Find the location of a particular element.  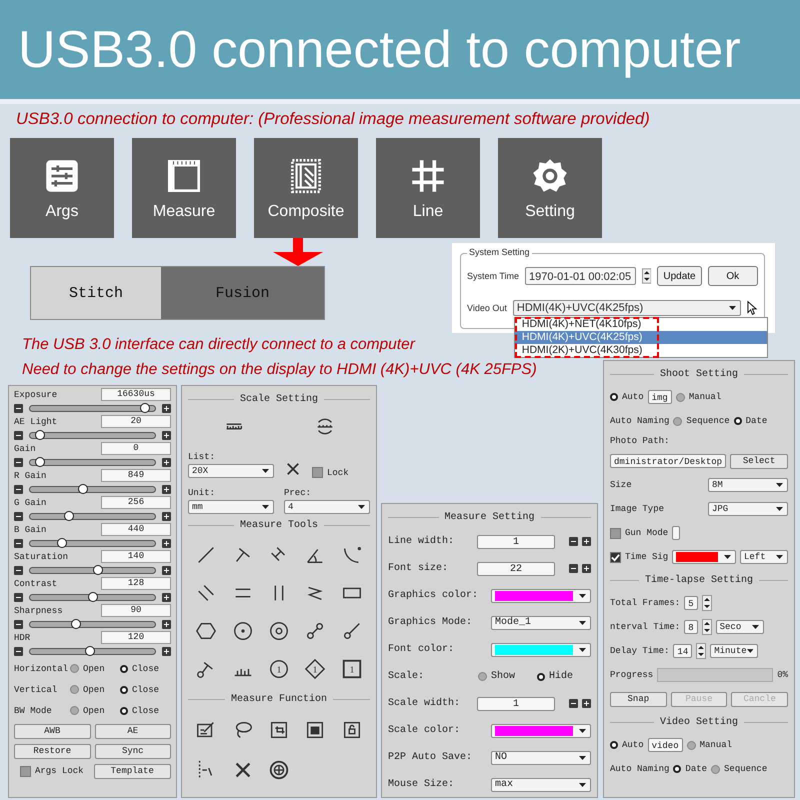

radio-option: Sequence is located at coordinates (701, 421).